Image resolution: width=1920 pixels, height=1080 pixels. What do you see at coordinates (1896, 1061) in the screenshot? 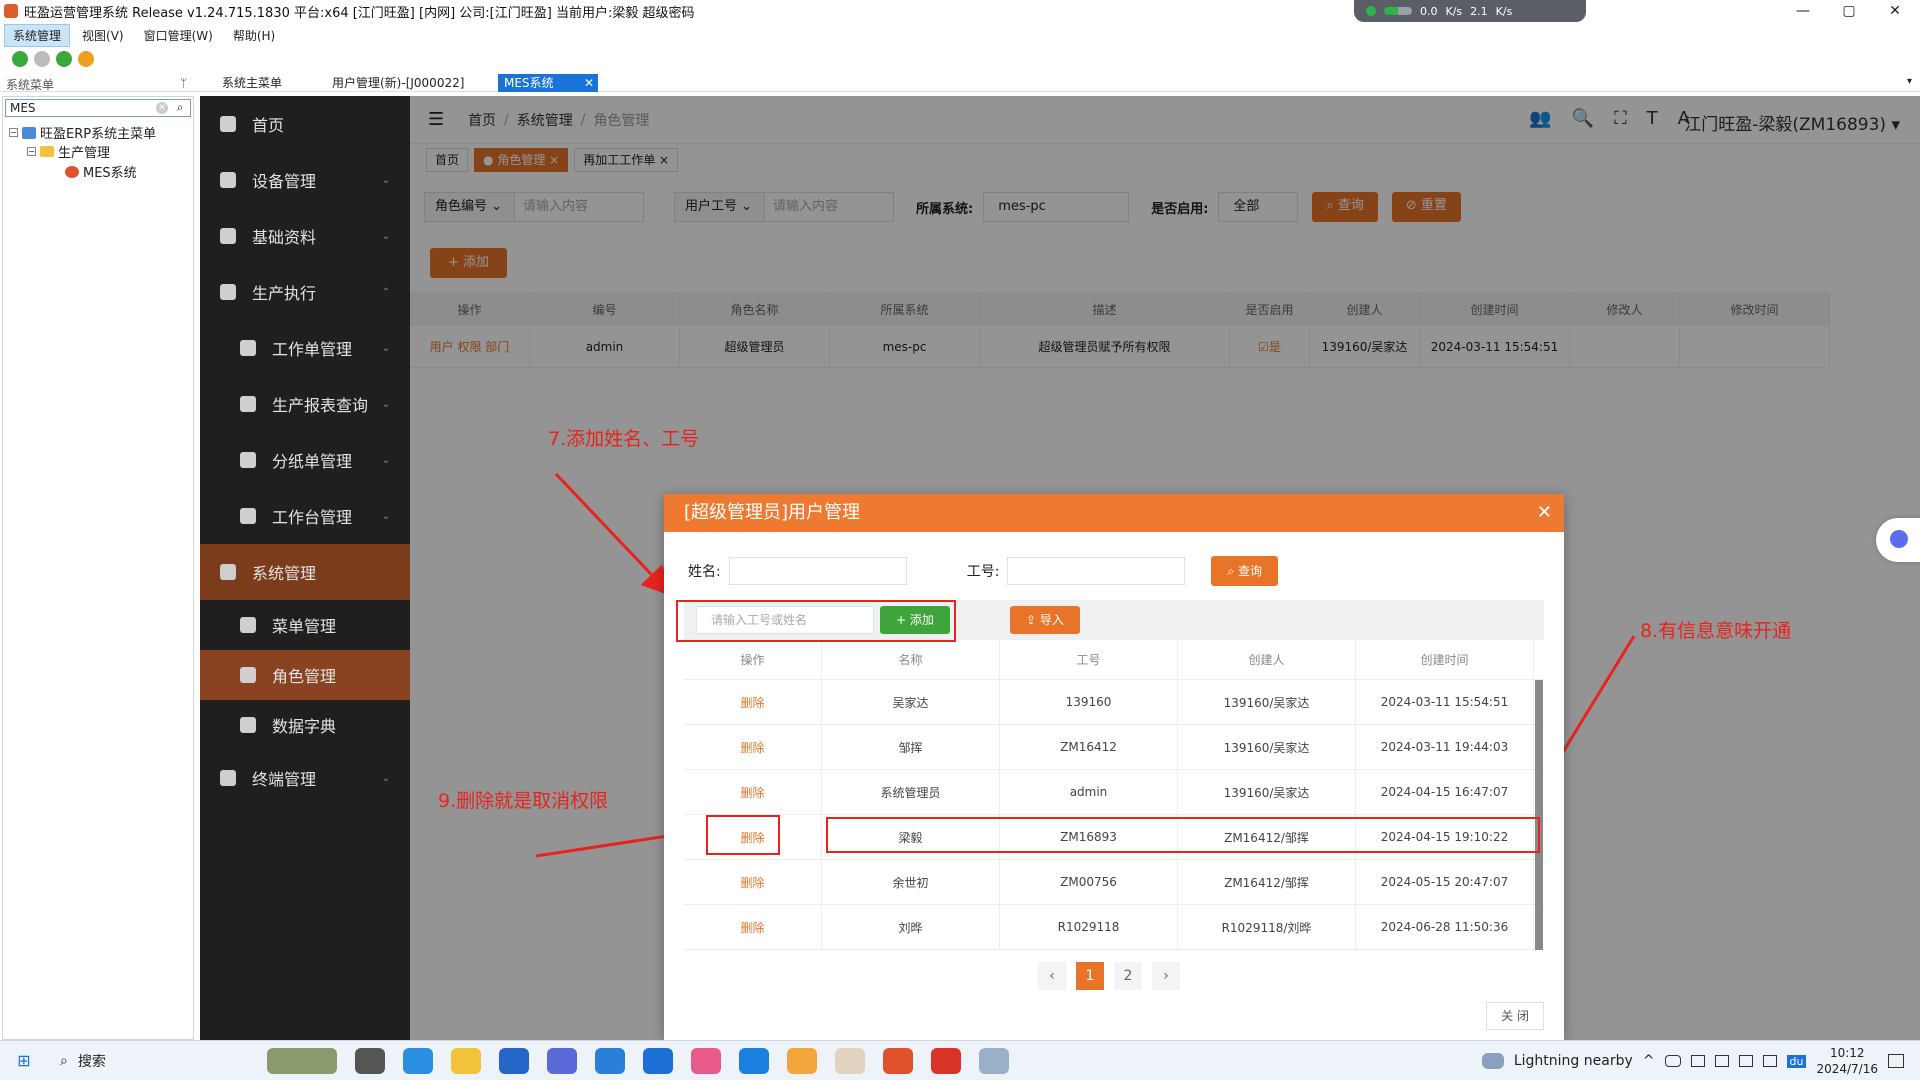
I see `notification-icon` at bounding box center [1896, 1061].